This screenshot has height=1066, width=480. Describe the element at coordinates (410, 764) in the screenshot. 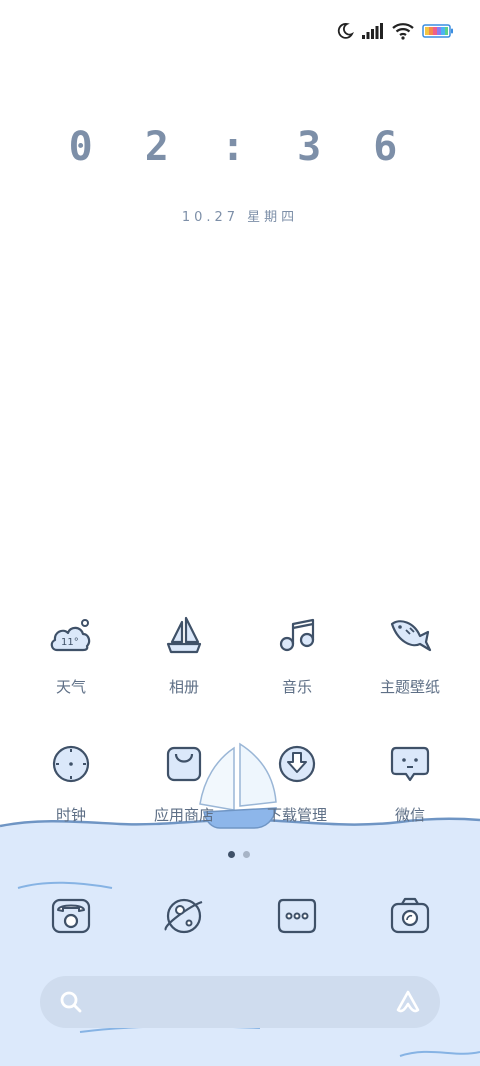

I see `chat-bubble-icon` at that location.